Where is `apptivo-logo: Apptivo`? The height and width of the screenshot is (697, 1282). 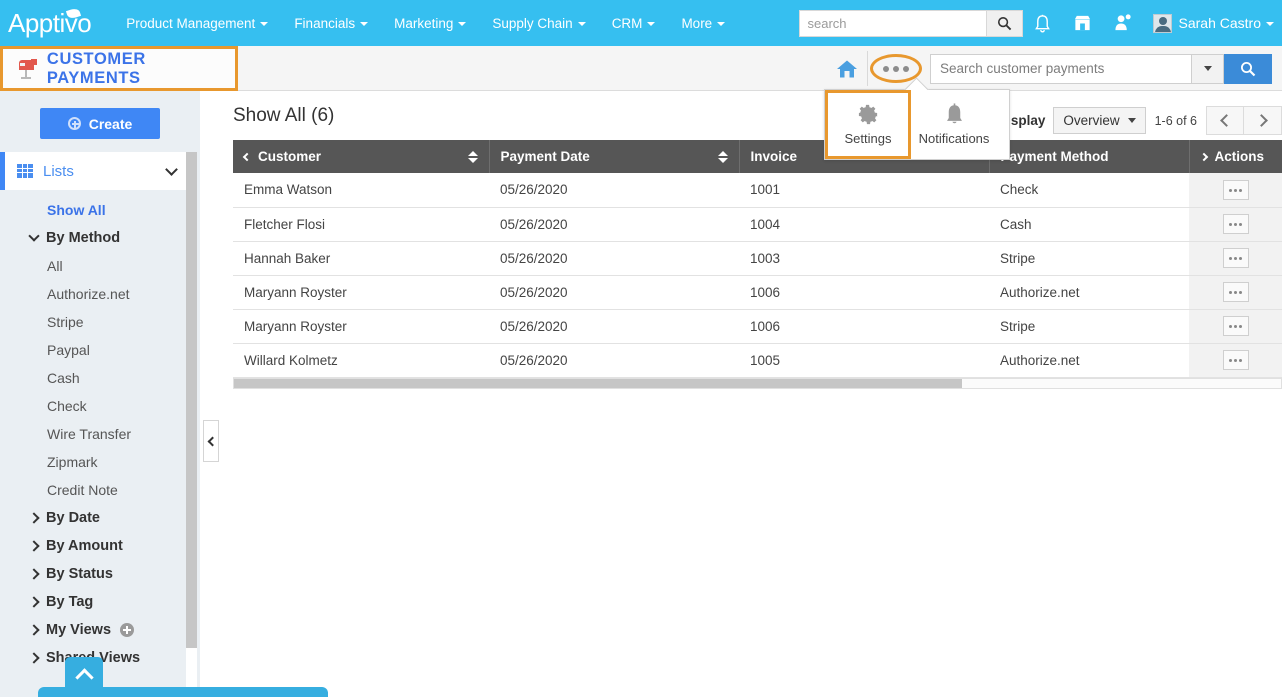
apptivo-logo: Apptivo is located at coordinates (52, 22).